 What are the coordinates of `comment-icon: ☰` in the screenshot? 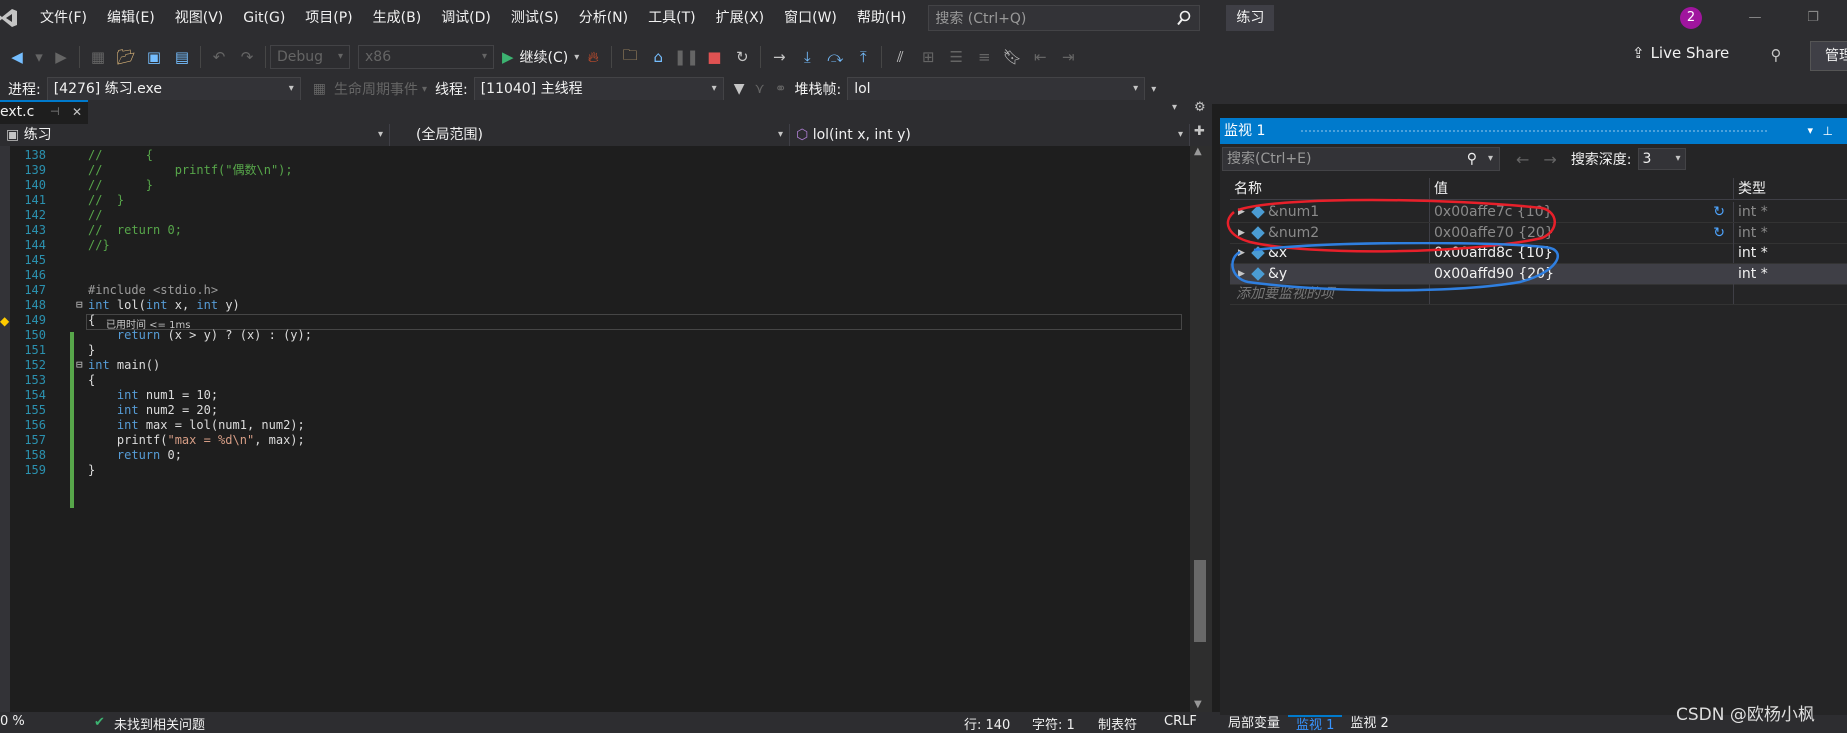 It's located at (956, 57).